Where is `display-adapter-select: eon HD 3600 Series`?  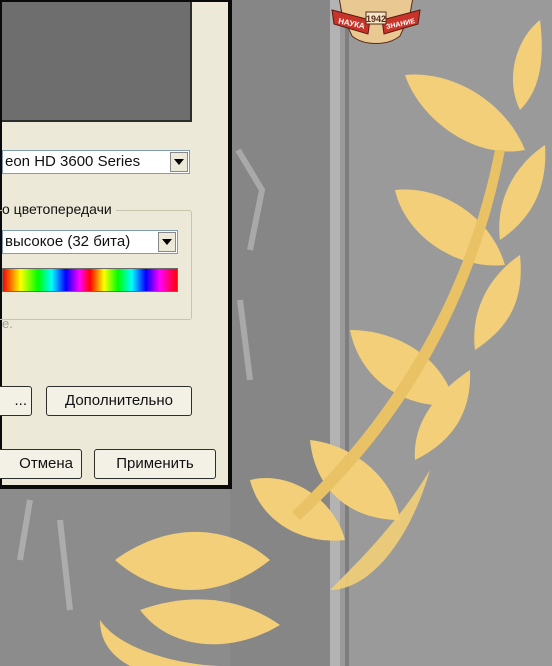
display-adapter-select: eon HD 3600 Series is located at coordinates (96, 162).